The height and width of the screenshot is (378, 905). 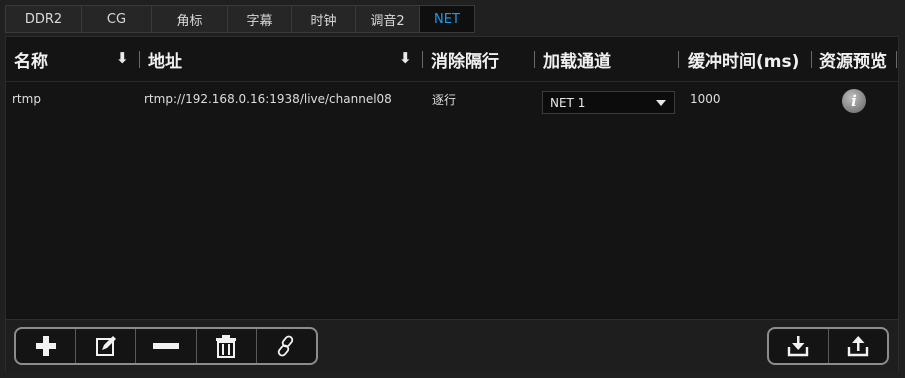 I want to click on add-button, so click(x=46, y=346).